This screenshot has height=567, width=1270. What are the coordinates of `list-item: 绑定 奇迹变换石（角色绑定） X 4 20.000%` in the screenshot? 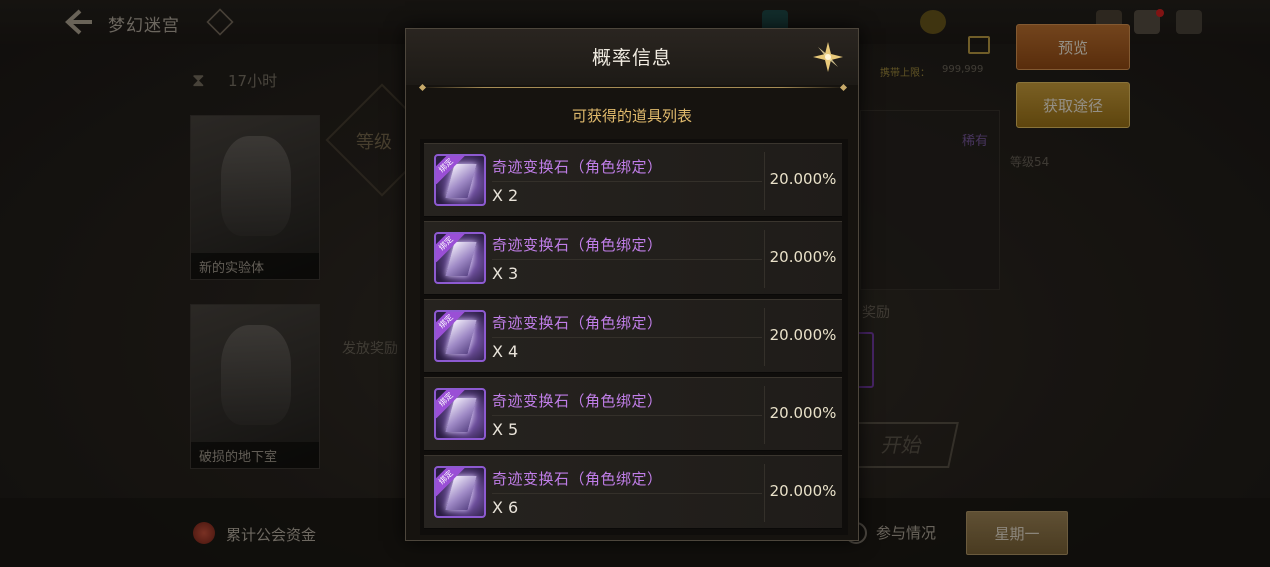 It's located at (633, 336).